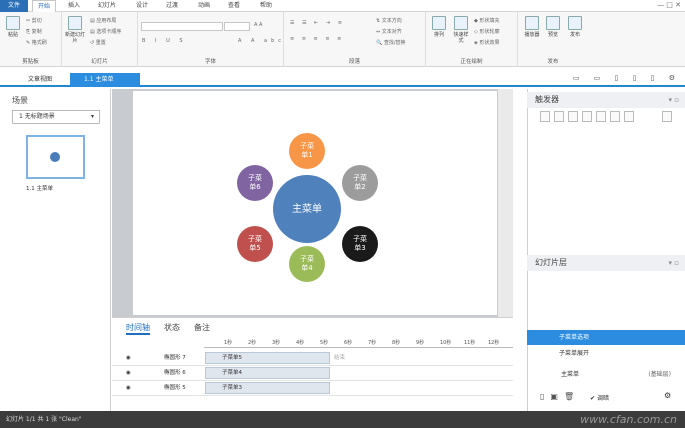 The height and width of the screenshot is (428, 685). What do you see at coordinates (172, 6) in the screenshot?
I see `tab-transitions: 过渡` at bounding box center [172, 6].